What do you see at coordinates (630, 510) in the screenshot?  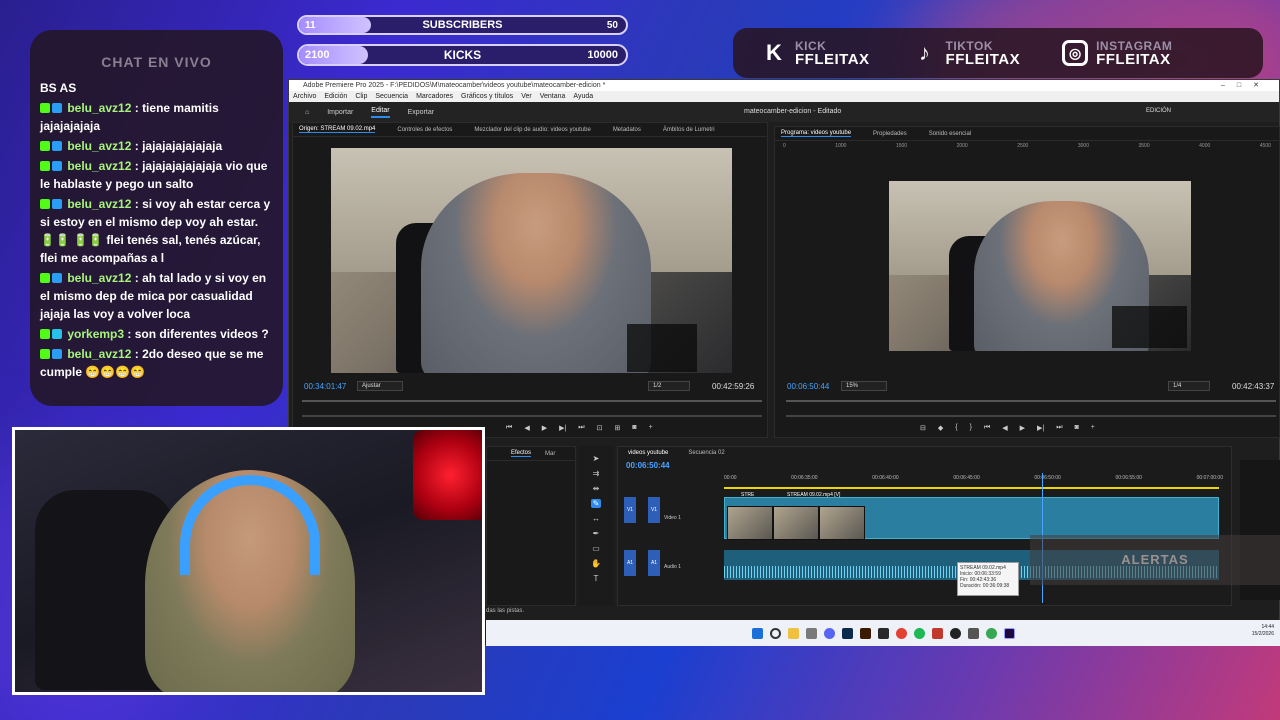 I see `track-target-v1: V1` at bounding box center [630, 510].